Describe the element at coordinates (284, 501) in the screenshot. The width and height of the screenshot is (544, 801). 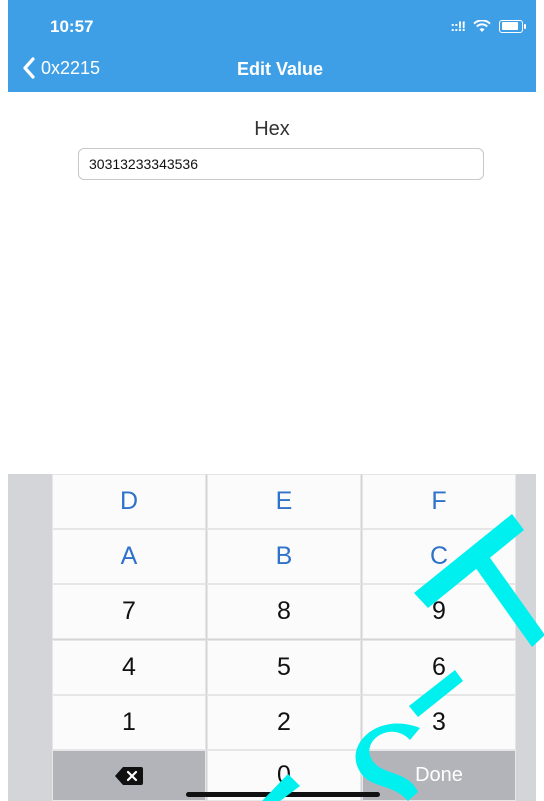
I see `key-e: E` at that location.